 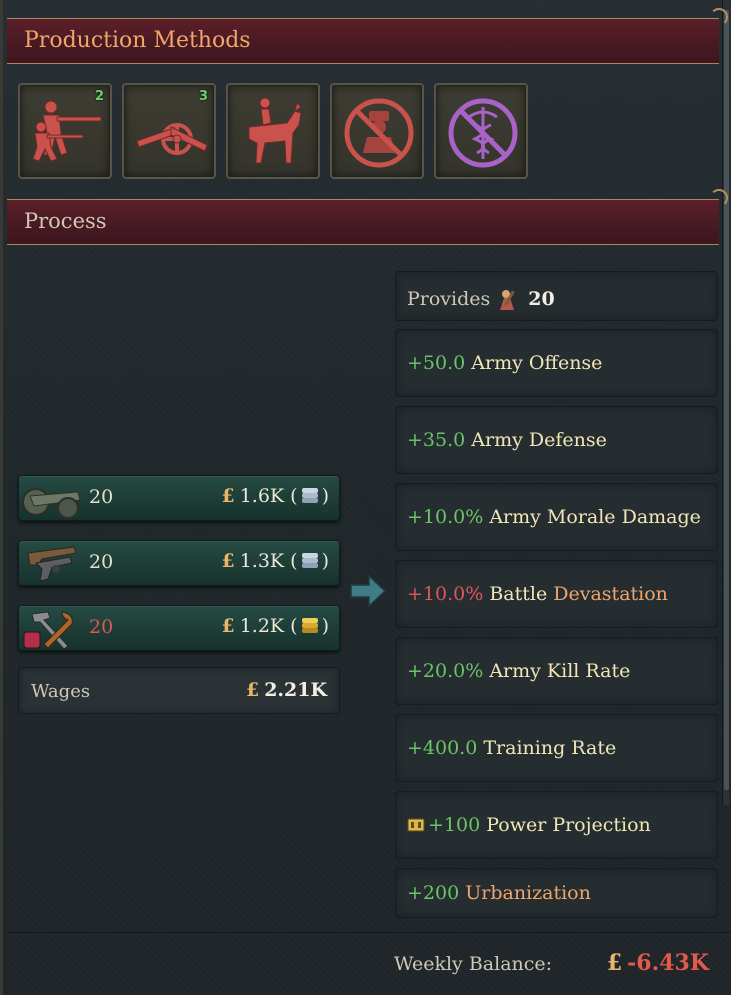 I want to click on output-training-rate: +400.0 Training Rate, so click(x=556, y=748).